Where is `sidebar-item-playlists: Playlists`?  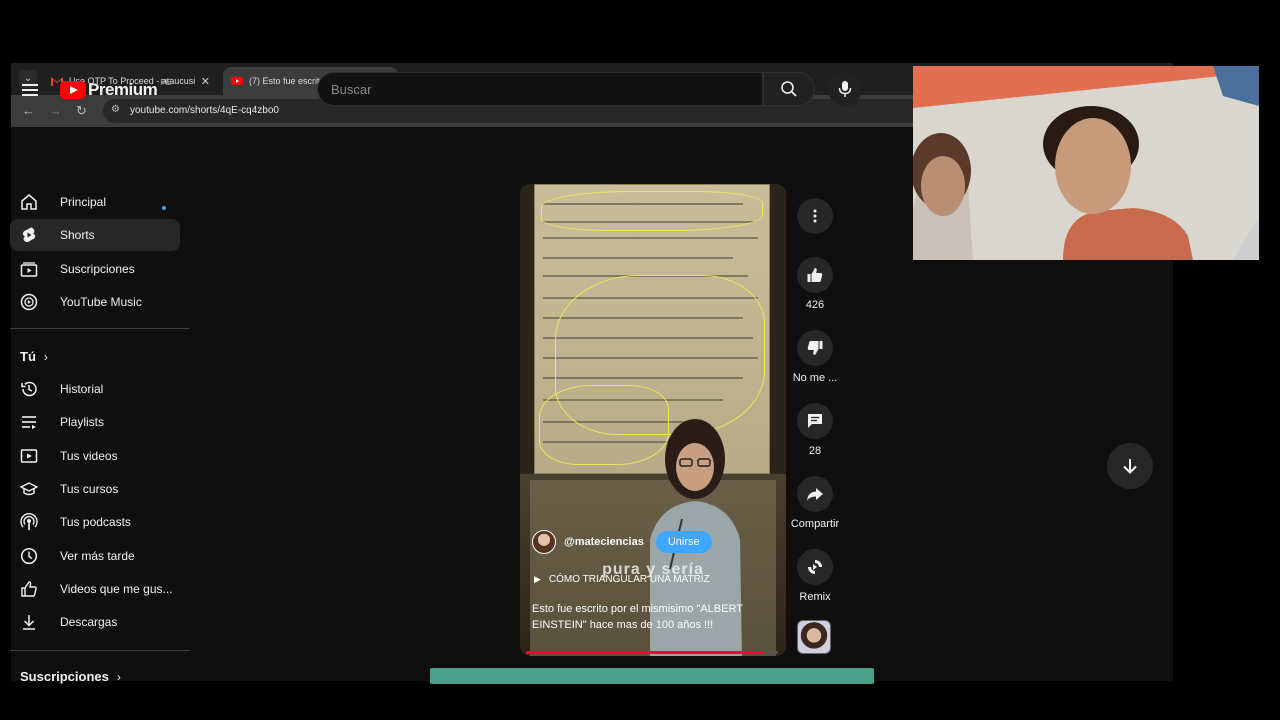 sidebar-item-playlists: Playlists is located at coordinates (95, 422).